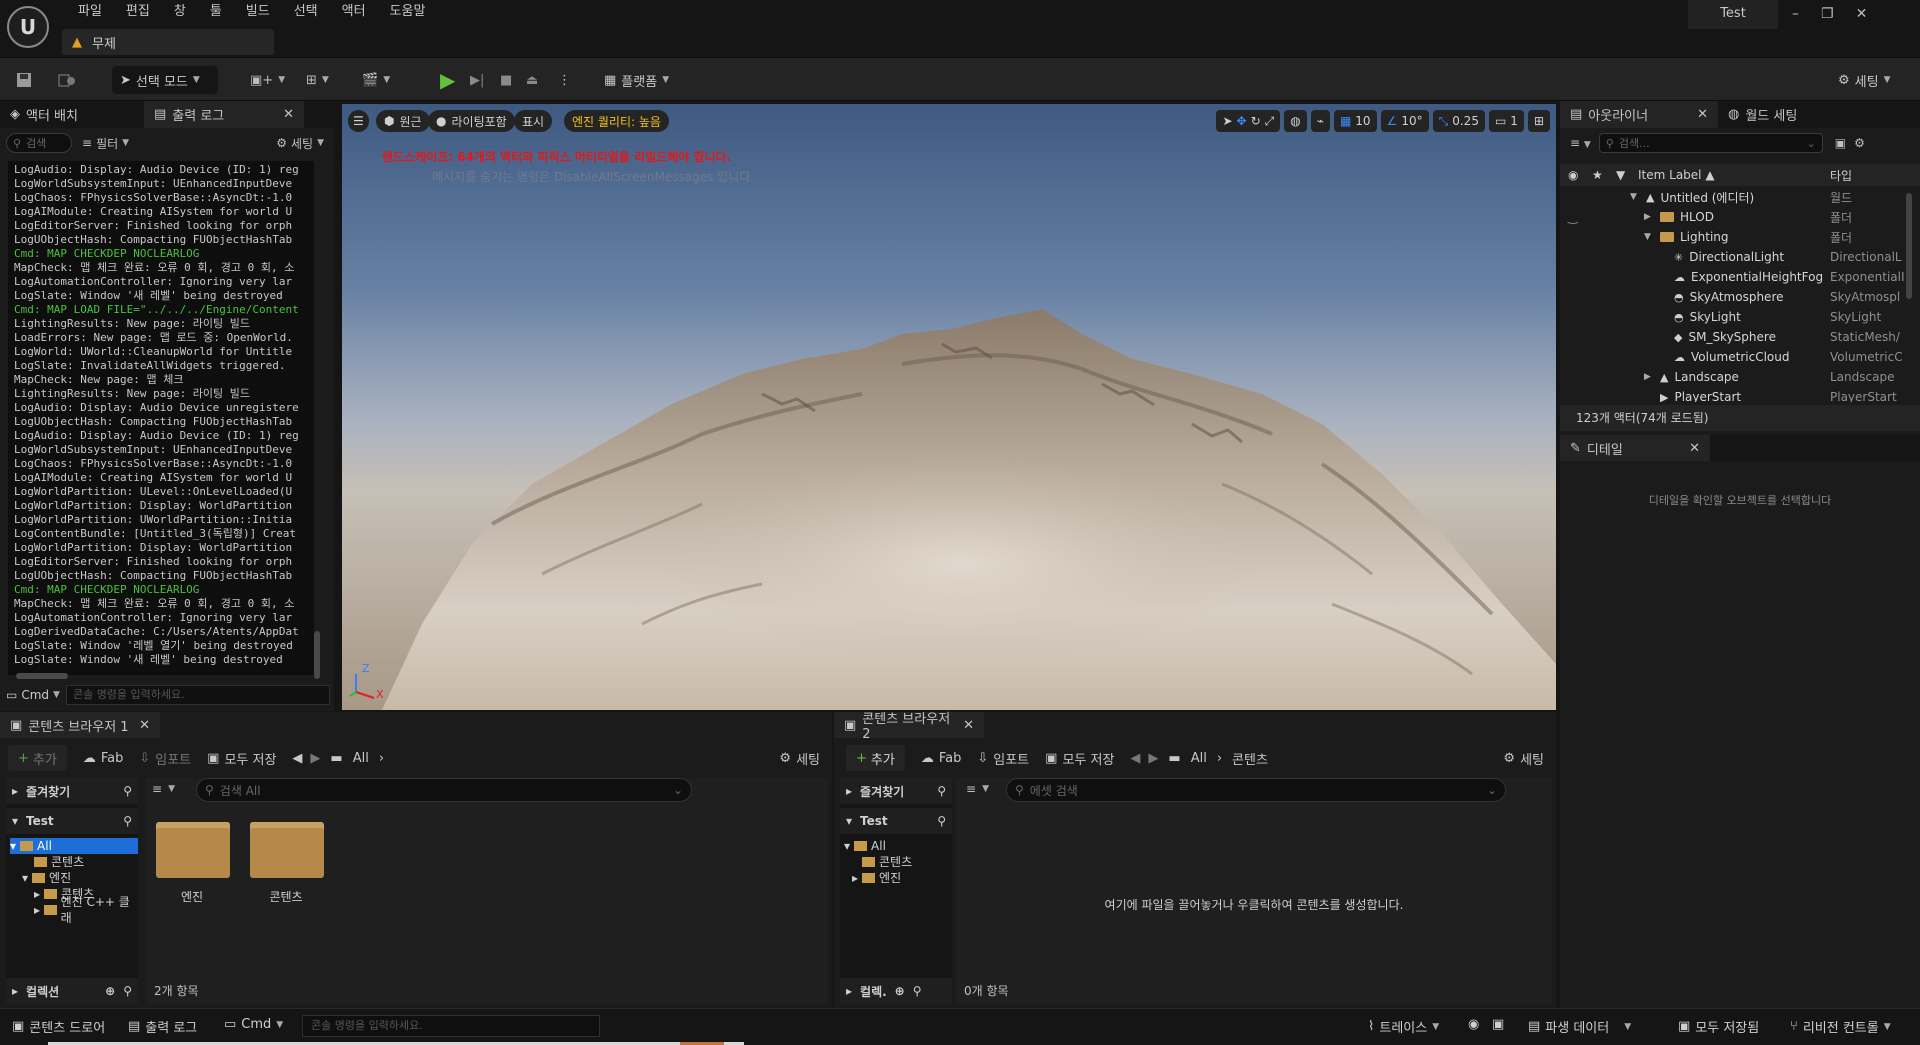 The height and width of the screenshot is (1045, 1920). Describe the element at coordinates (80, 725) in the screenshot. I see `tab-content-browser-1: ▣ 콘텐츠 브라우저 1 ✕` at that location.